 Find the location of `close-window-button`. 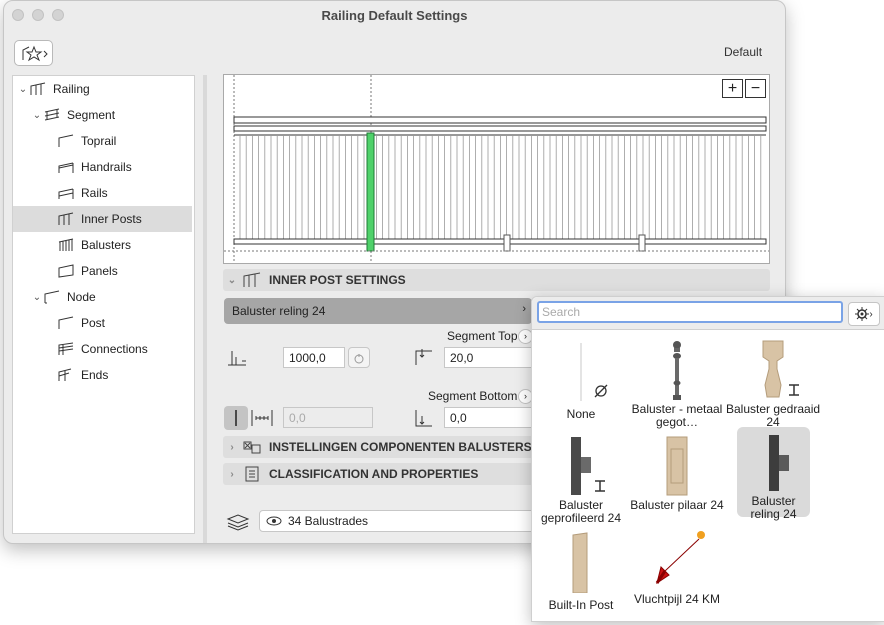

close-window-button is located at coordinates (18, 15).